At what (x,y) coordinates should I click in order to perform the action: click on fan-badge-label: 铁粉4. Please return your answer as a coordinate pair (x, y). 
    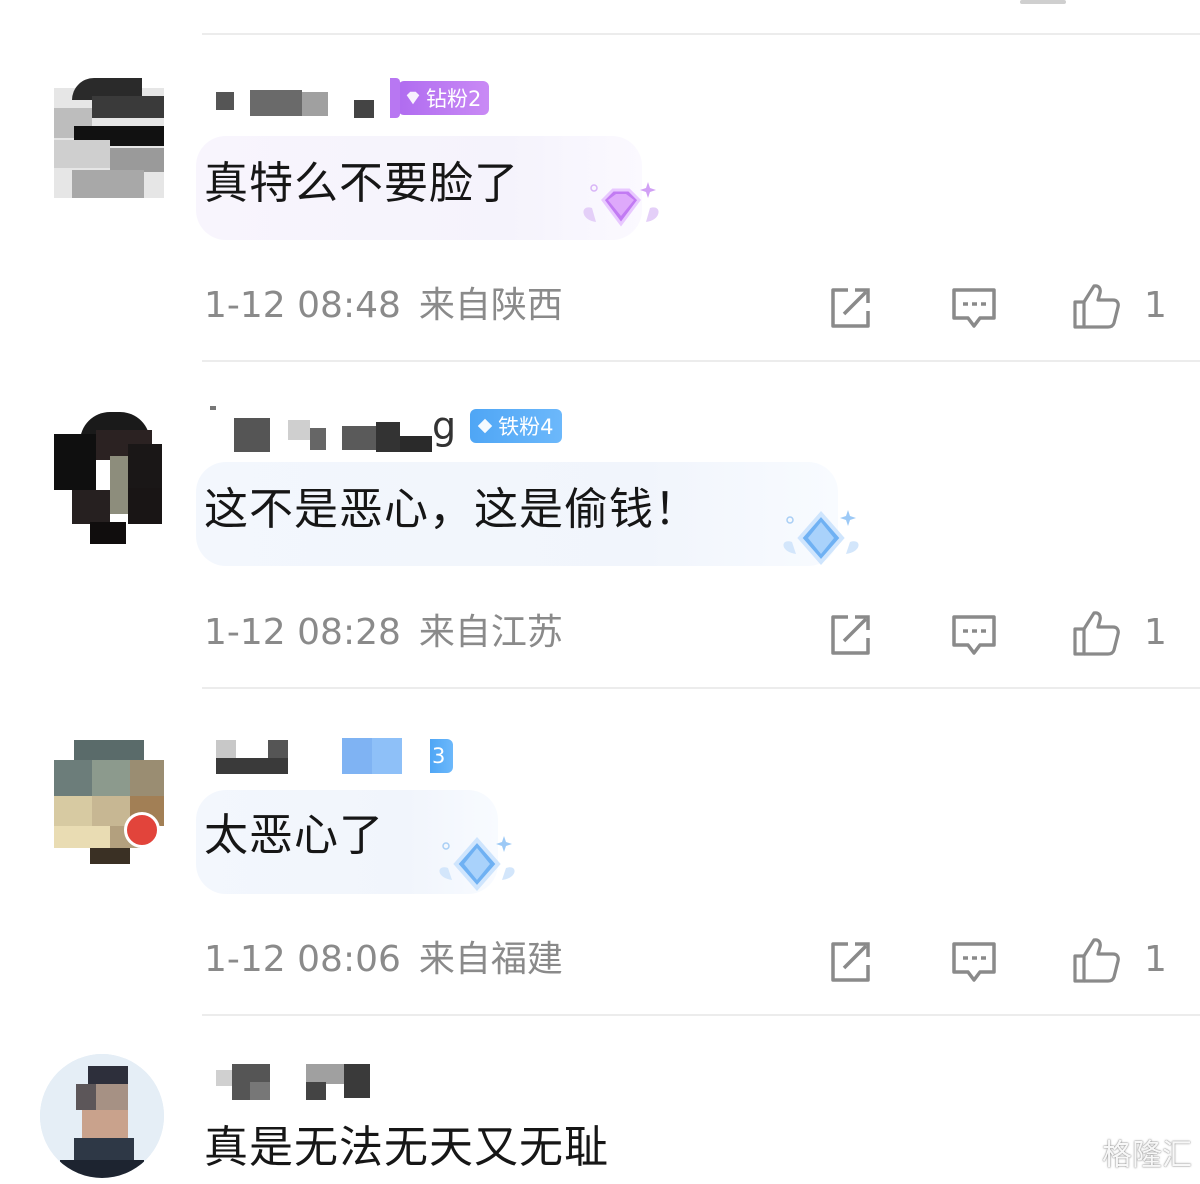
    Looking at the image, I should click on (526, 427).